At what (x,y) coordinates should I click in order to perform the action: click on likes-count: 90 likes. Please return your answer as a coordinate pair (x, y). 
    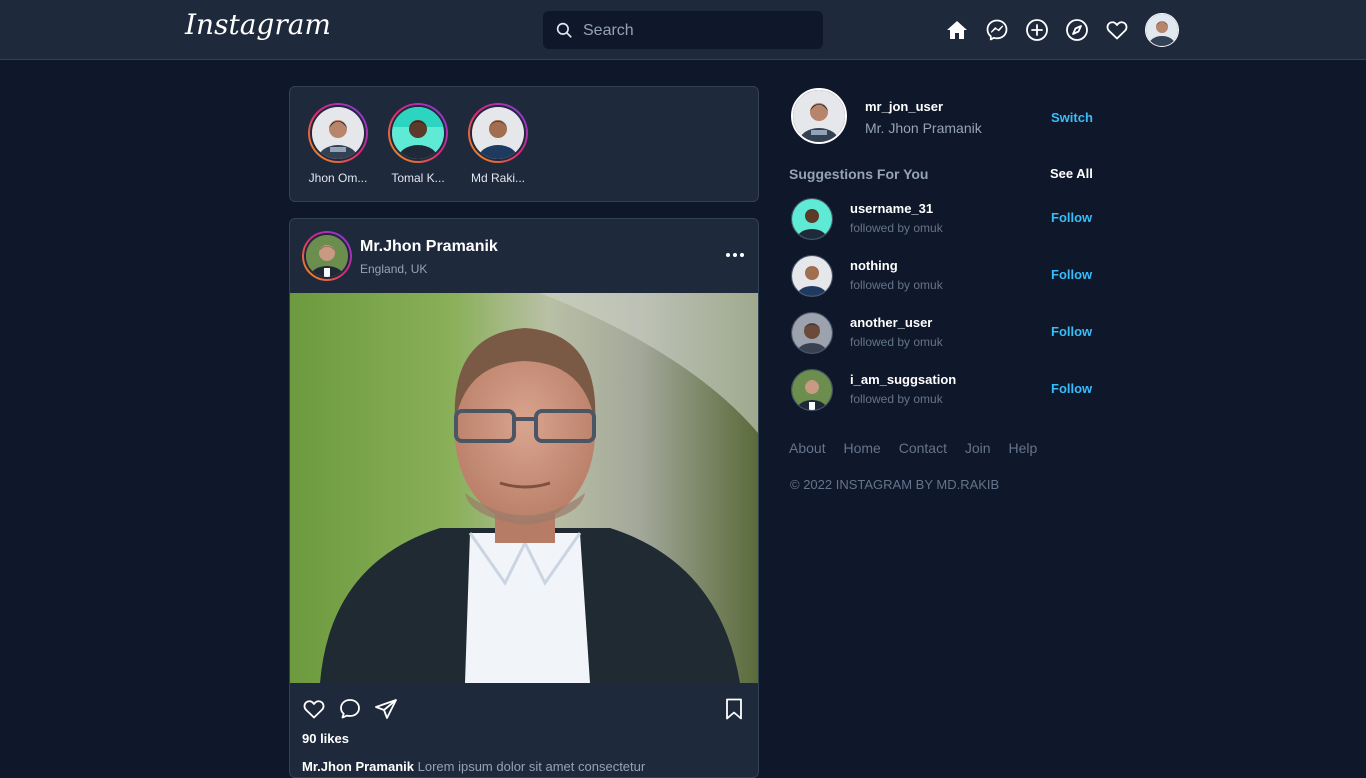
    Looking at the image, I should click on (325, 738).